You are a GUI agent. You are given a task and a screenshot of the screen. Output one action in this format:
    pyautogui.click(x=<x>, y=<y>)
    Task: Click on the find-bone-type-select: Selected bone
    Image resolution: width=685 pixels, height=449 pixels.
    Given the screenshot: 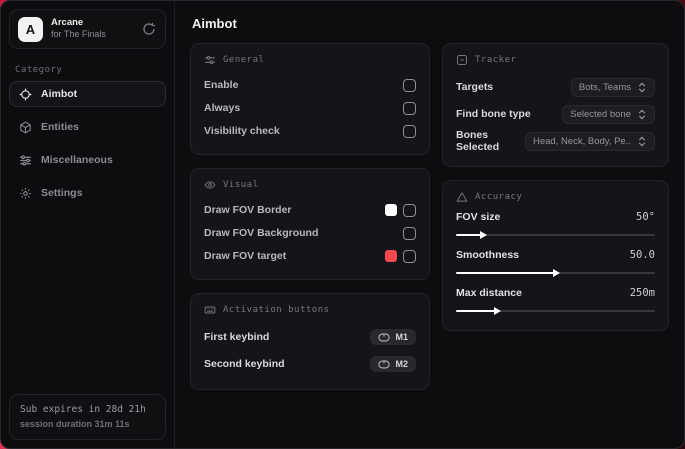 What is the action you would take?
    pyautogui.click(x=608, y=114)
    